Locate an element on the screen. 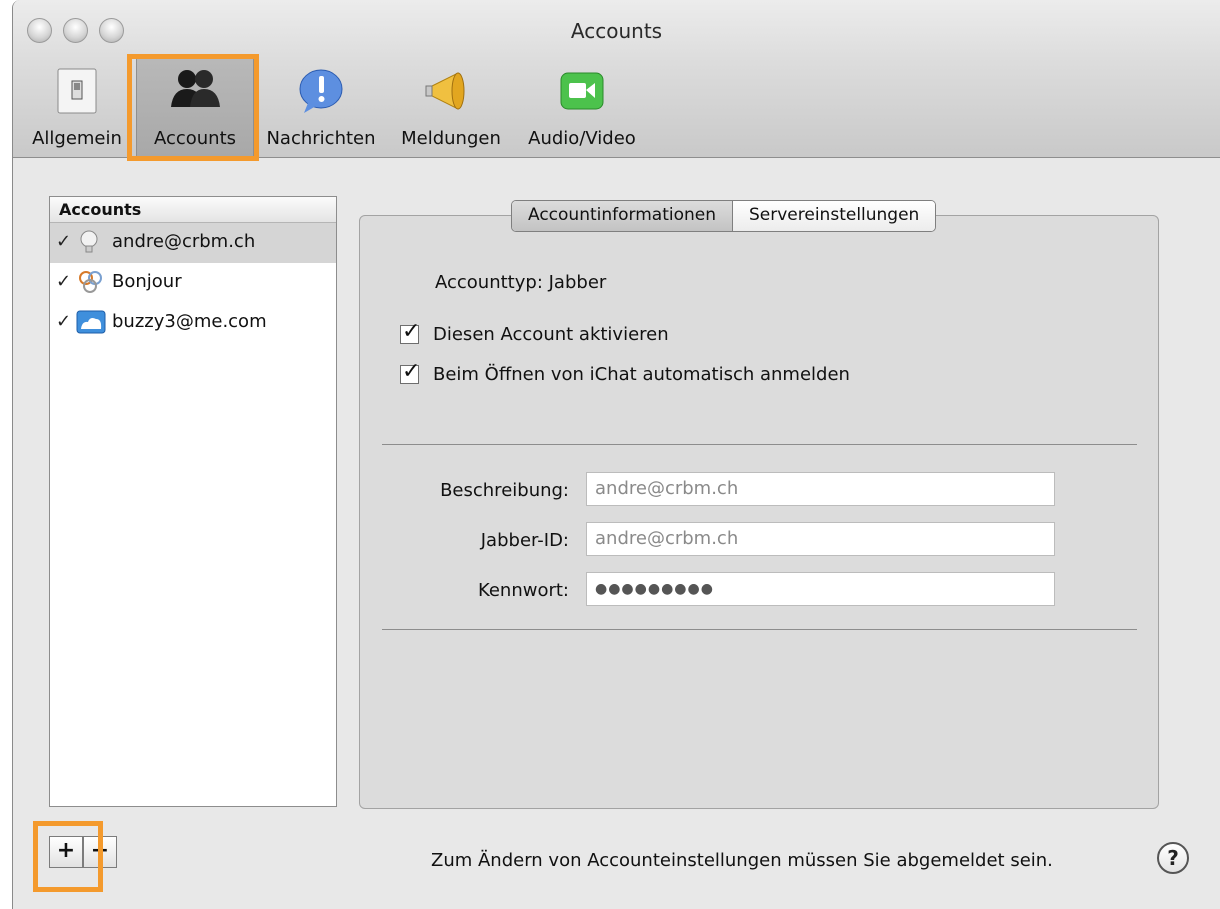  account-type-label: Accounttyp: is located at coordinates (489, 282).